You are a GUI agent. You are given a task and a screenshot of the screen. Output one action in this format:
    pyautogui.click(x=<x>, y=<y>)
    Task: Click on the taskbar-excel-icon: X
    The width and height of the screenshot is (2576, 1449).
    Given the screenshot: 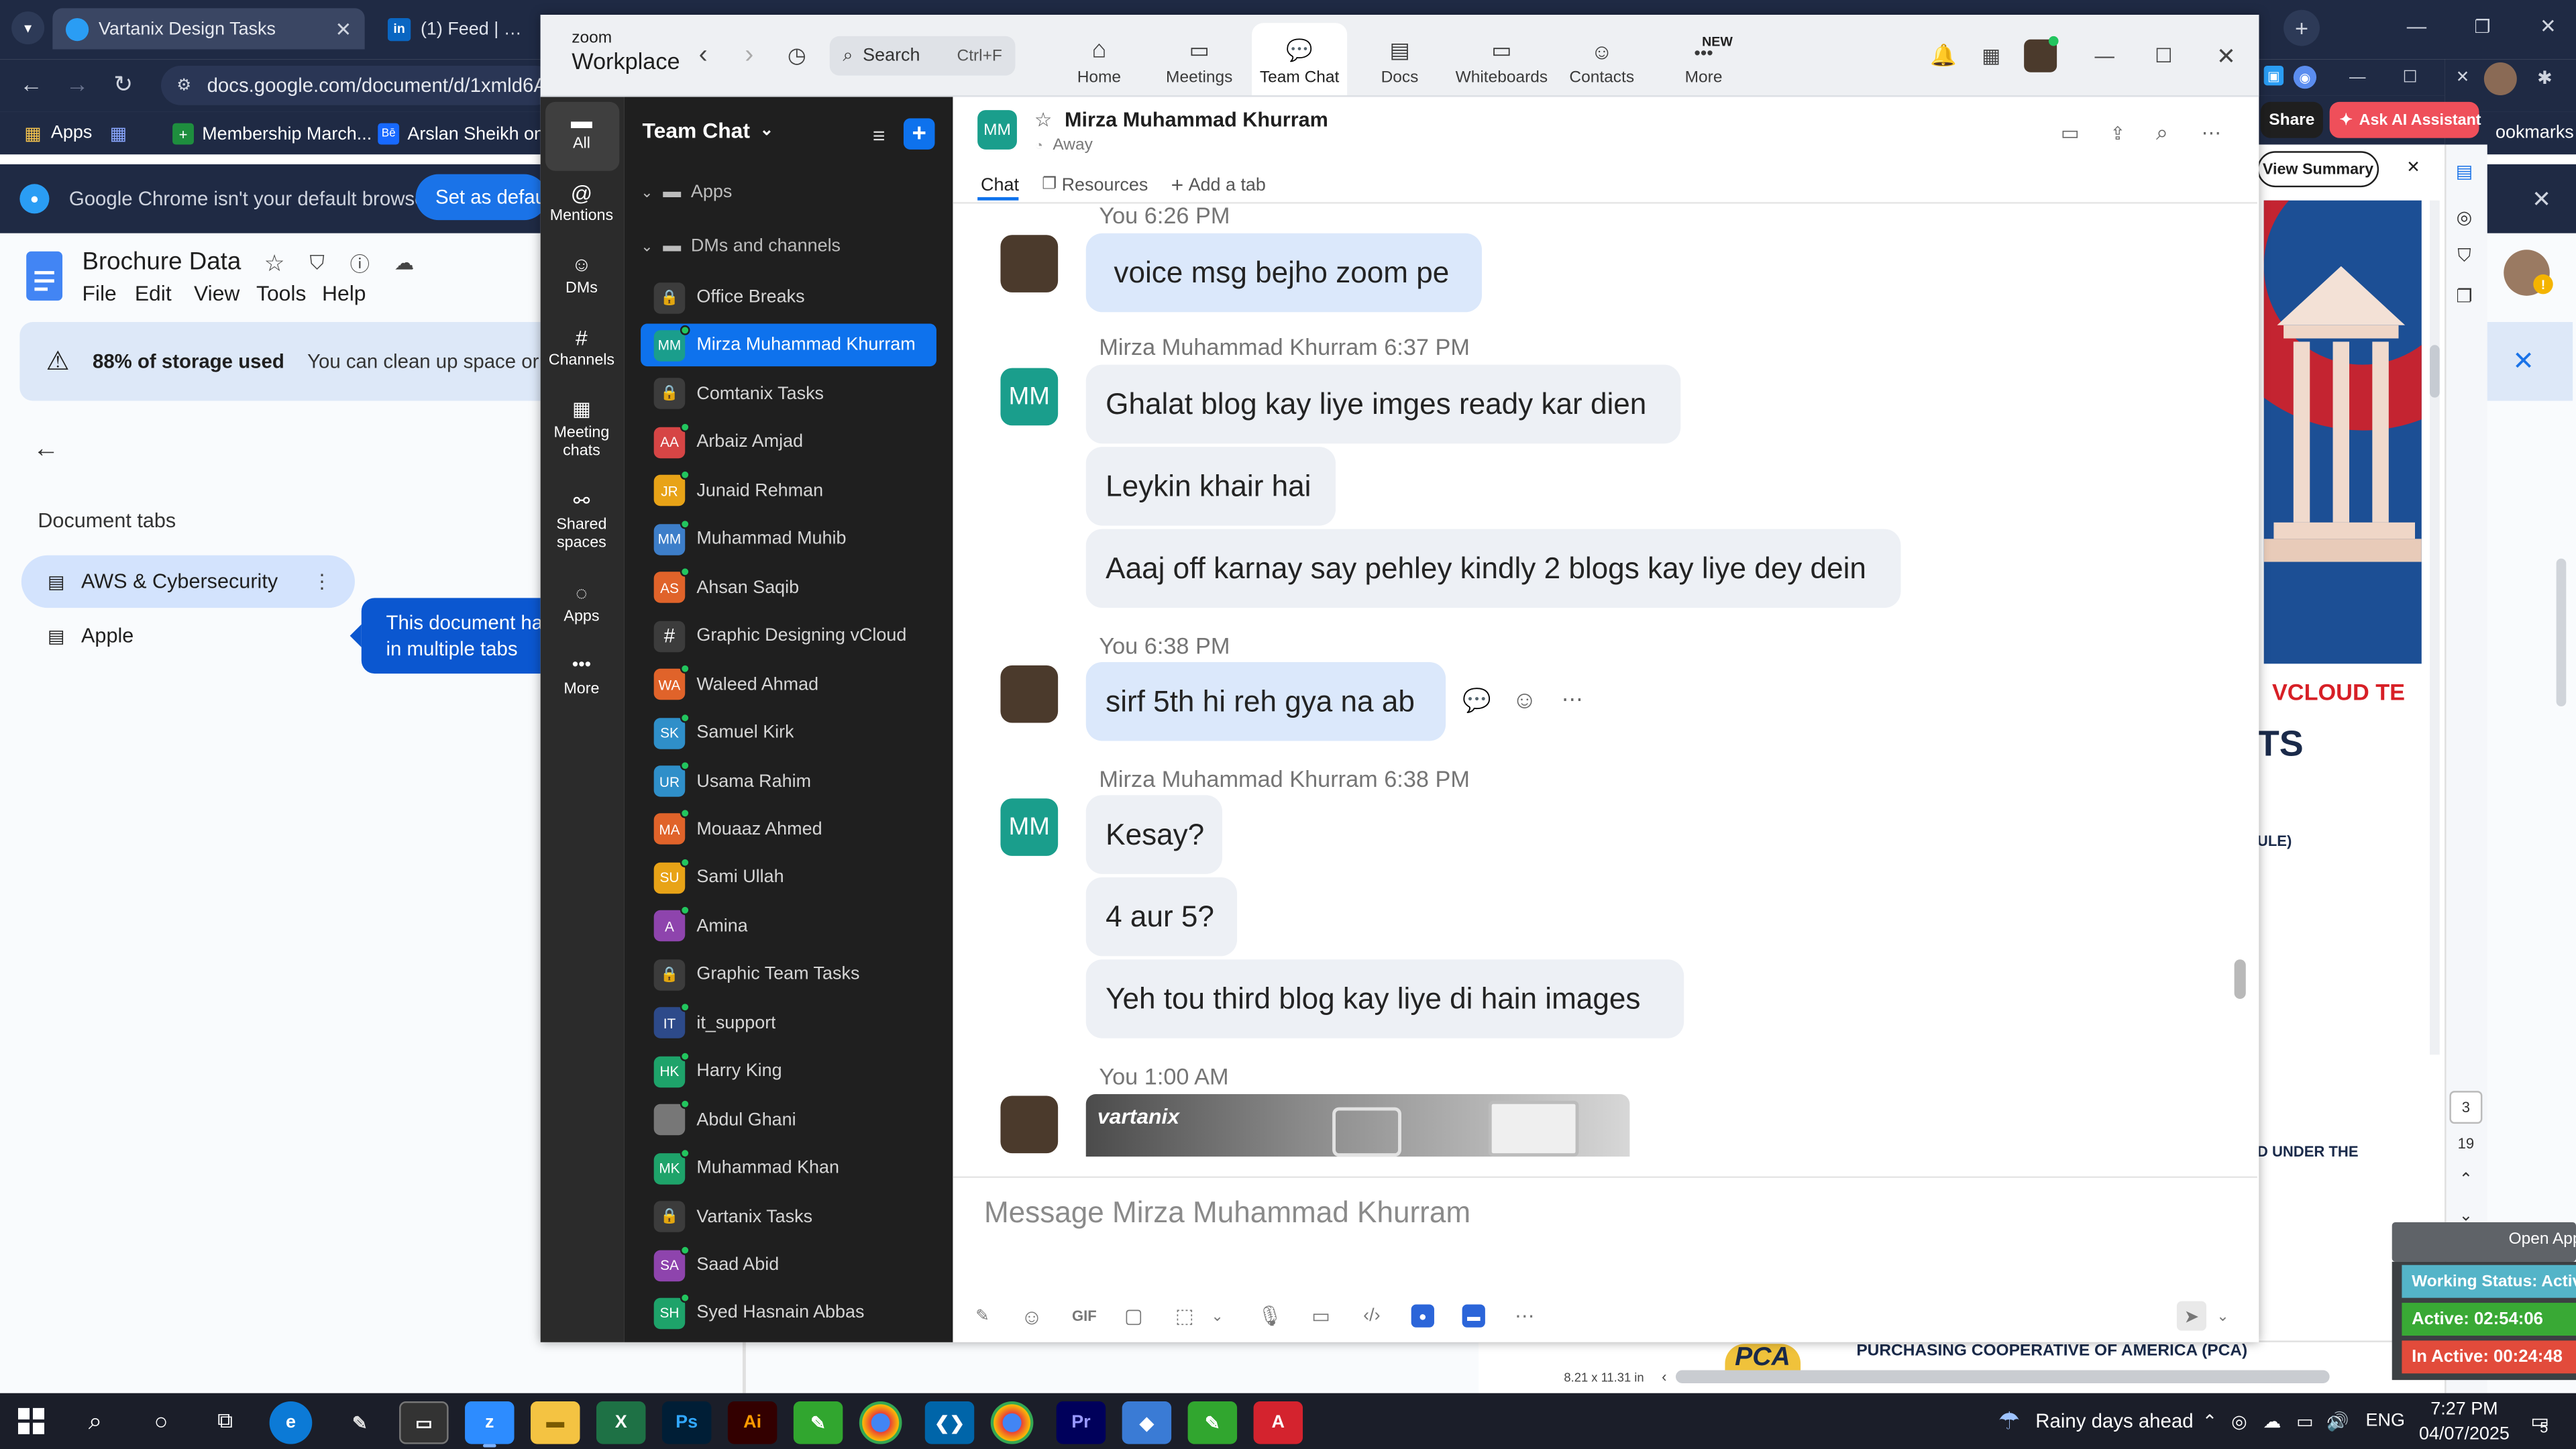 What is the action you would take?
    pyautogui.click(x=621, y=1422)
    